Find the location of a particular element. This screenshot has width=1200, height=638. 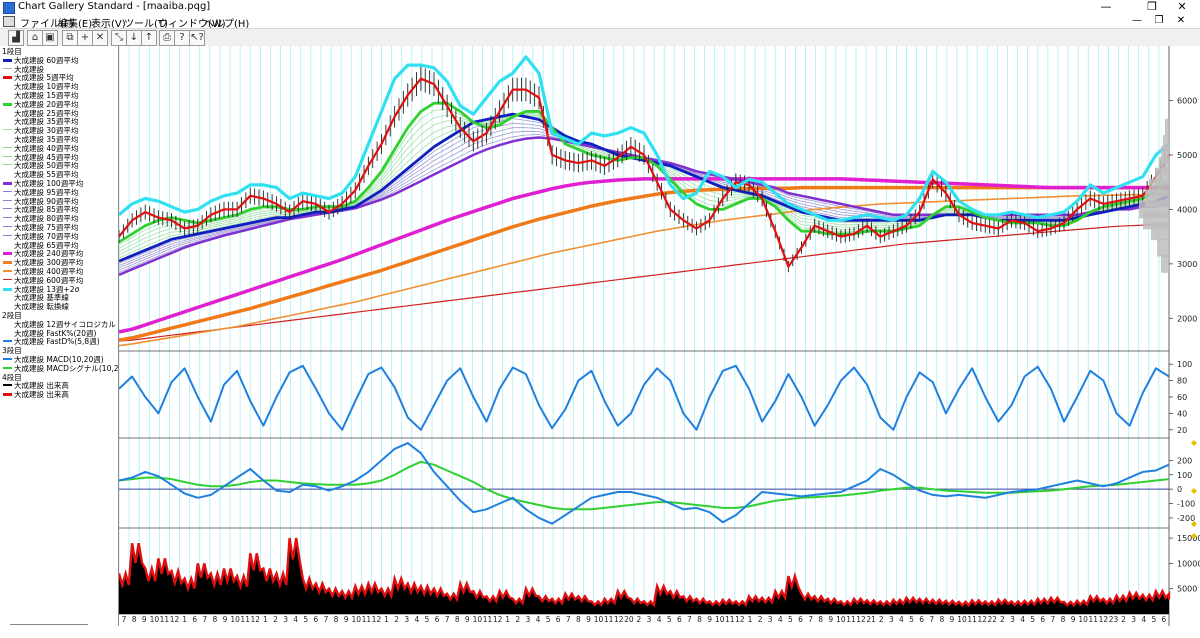

minimize-button: — is located at coordinates (1106, 7).